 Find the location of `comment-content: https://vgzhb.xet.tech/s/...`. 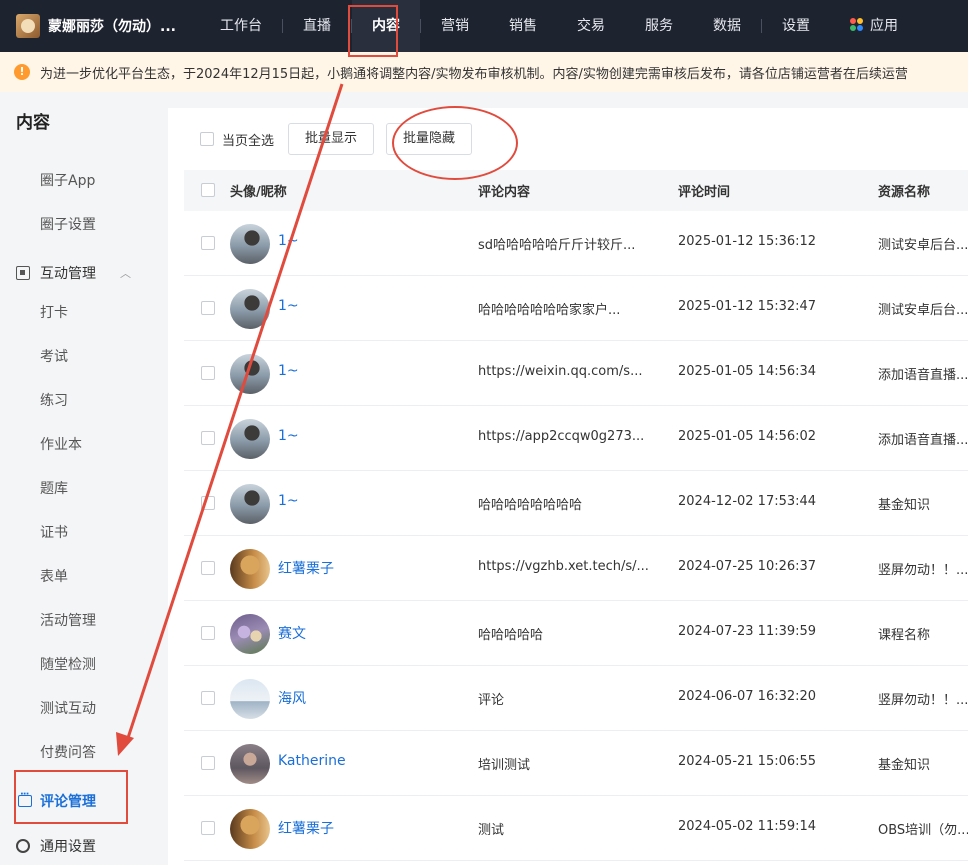

comment-content: https://vgzhb.xet.tech/s/... is located at coordinates (563, 566).